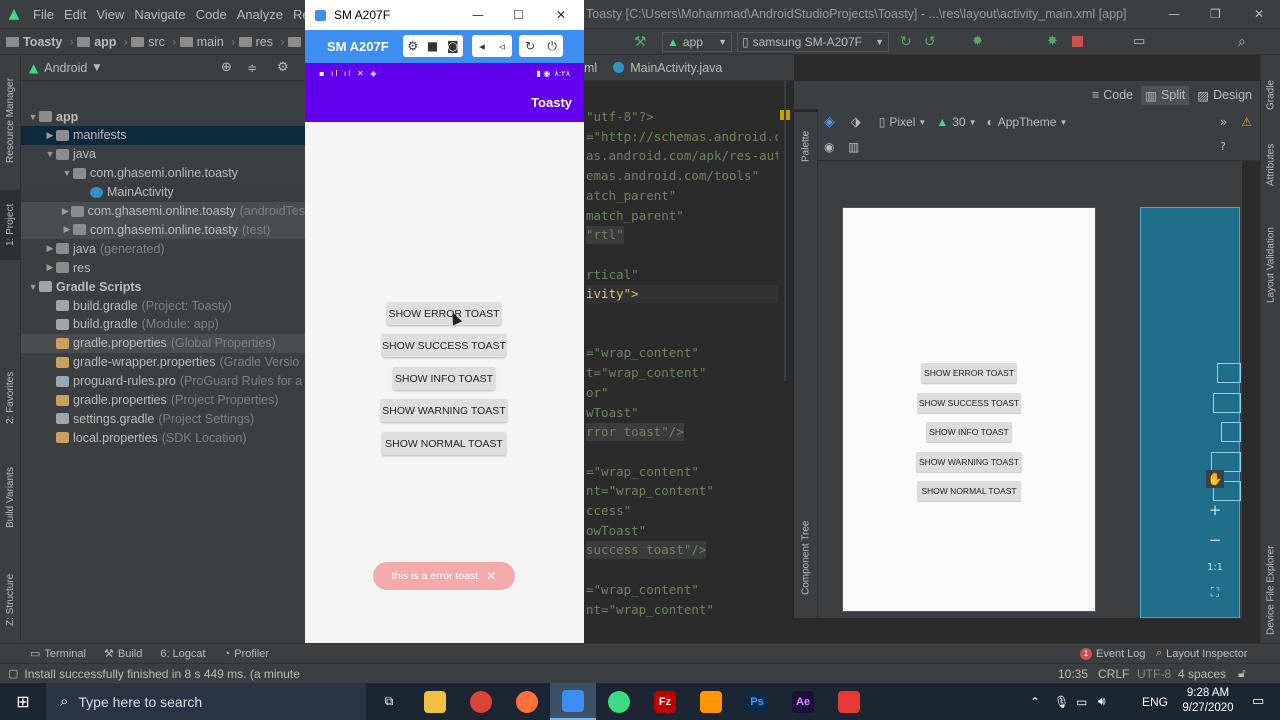 The height and width of the screenshot is (720, 1280). Describe the element at coordinates (163, 248) in the screenshot. I see `tree-item: ▶ java (generated)` at that location.